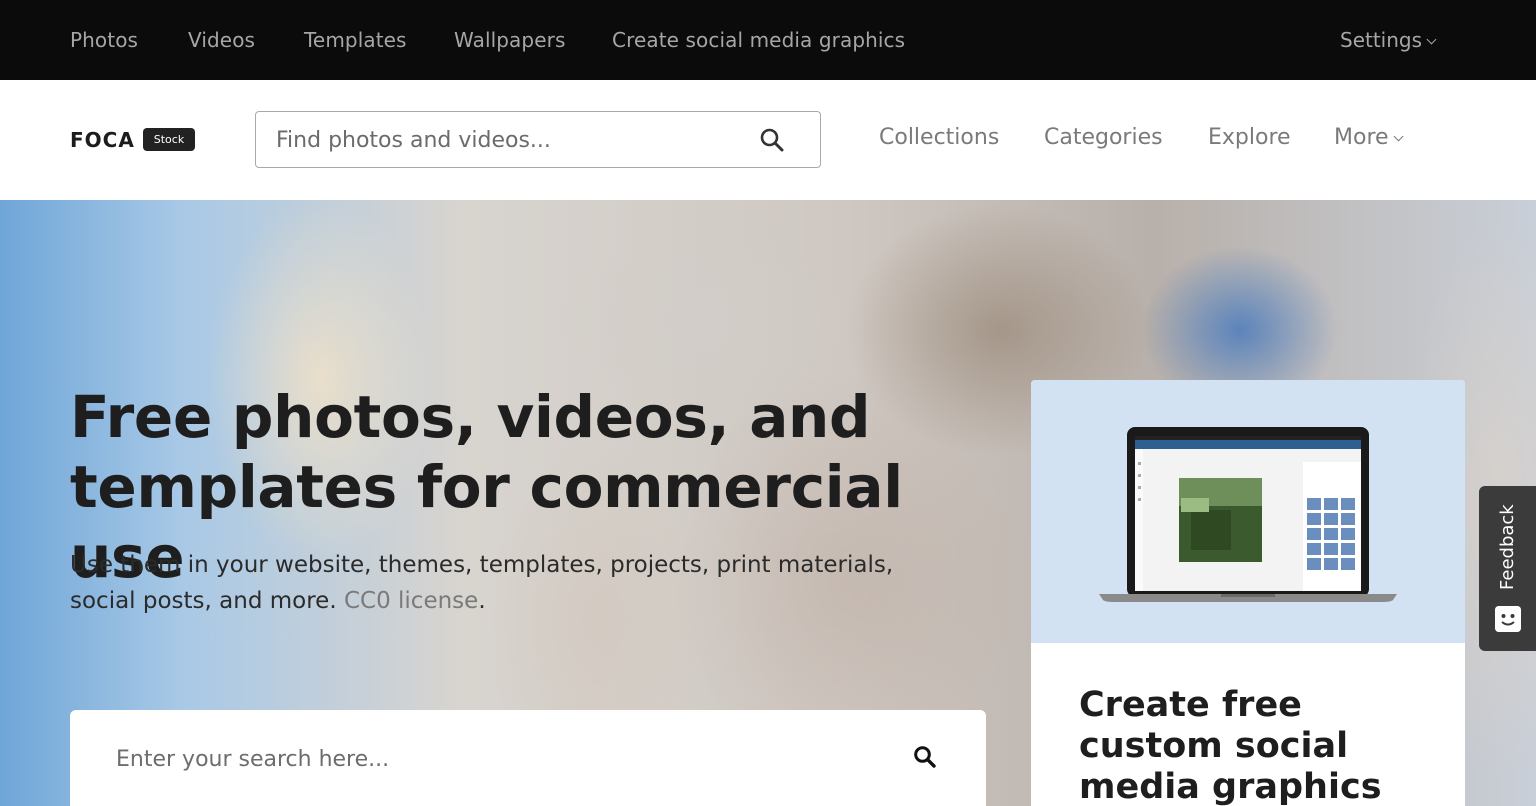 Image resolution: width=1536 pixels, height=806 pixels. I want to click on nav-collections: Collections, so click(939, 137).